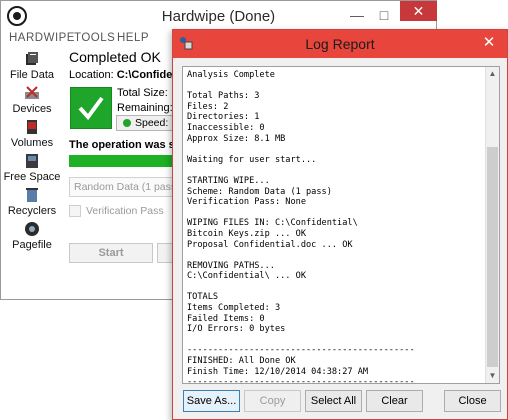  What do you see at coordinates (127, 187) in the screenshot?
I see `wipe-method-value: Random Data (1 pass)` at bounding box center [127, 187].